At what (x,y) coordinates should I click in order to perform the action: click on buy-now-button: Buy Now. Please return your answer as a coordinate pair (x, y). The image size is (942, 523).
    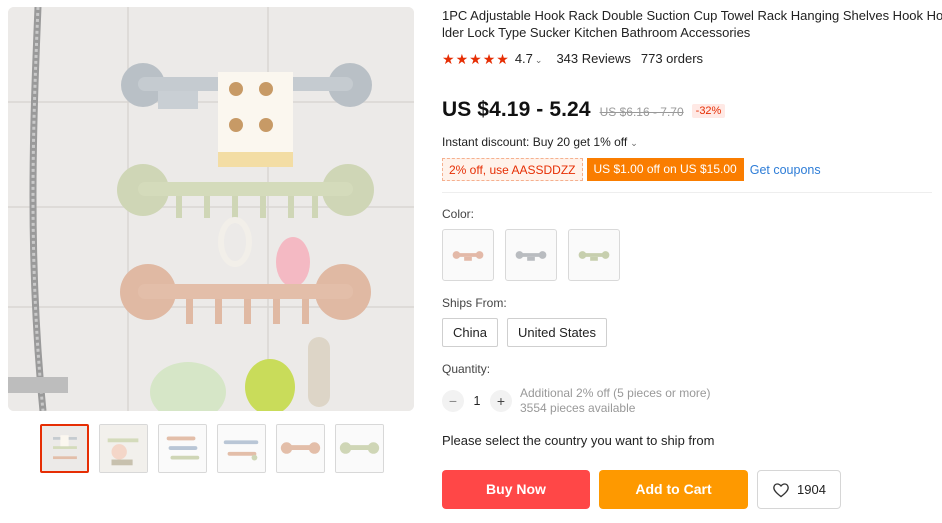
    Looking at the image, I should click on (516, 489).